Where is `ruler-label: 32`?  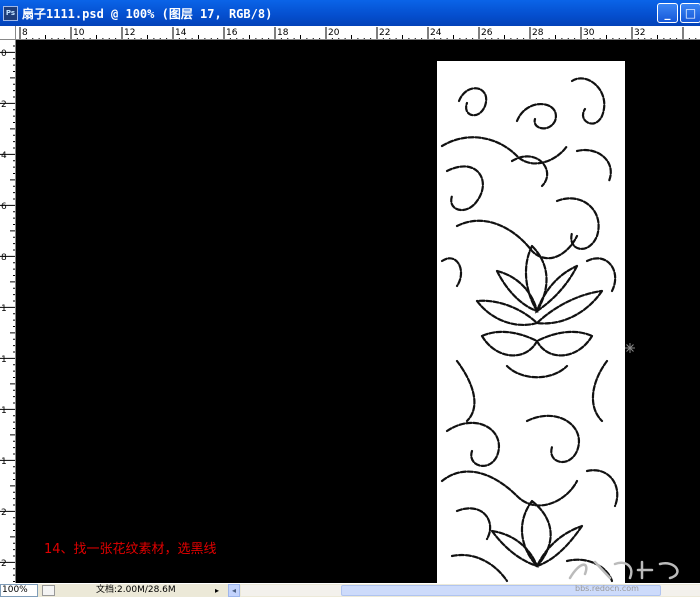 ruler-label: 32 is located at coordinates (639, 33).